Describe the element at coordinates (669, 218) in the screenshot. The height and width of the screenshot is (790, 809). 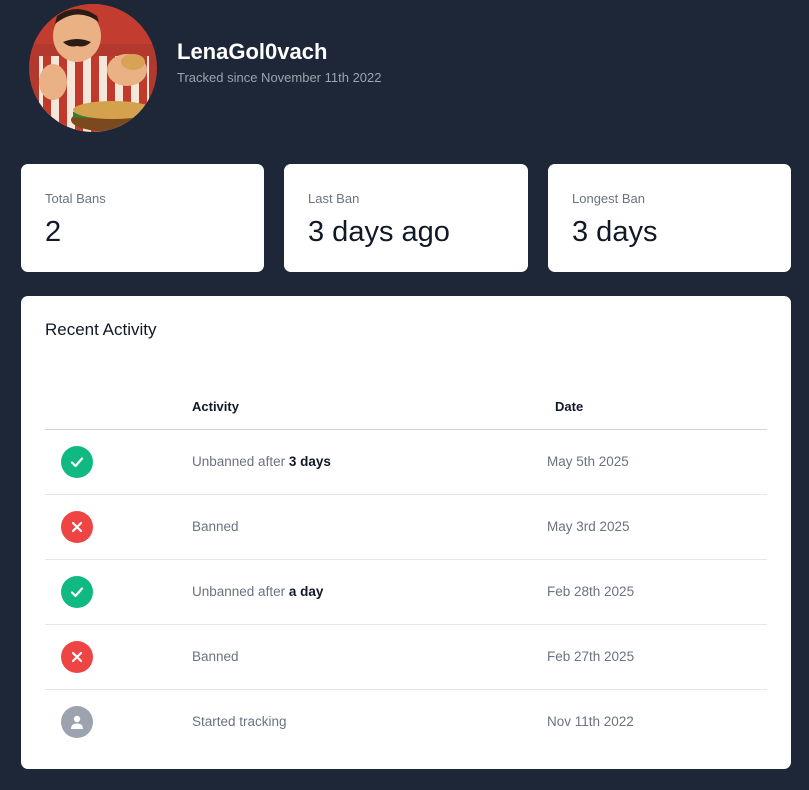
I see `stat-card-longest-ban: Longest Ban 3 days` at that location.